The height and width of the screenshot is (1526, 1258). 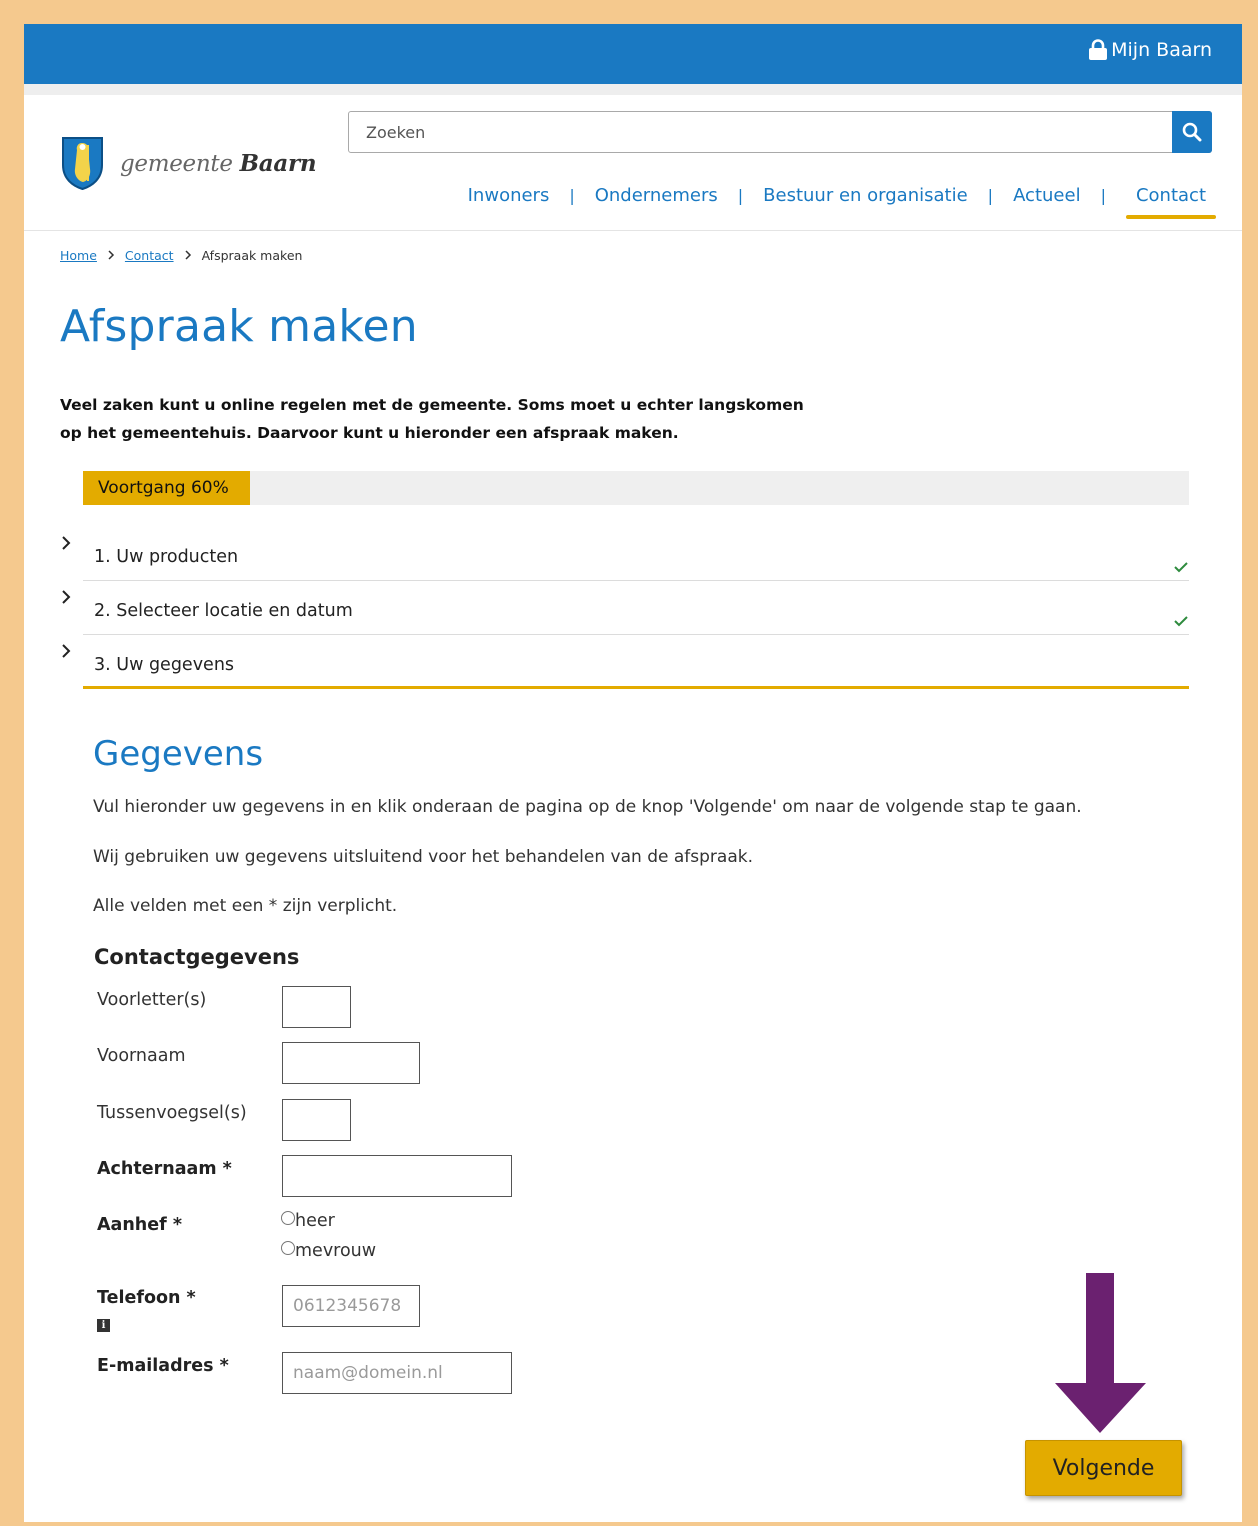 I want to click on contact-heading: Contactgegevens, so click(x=197, y=957).